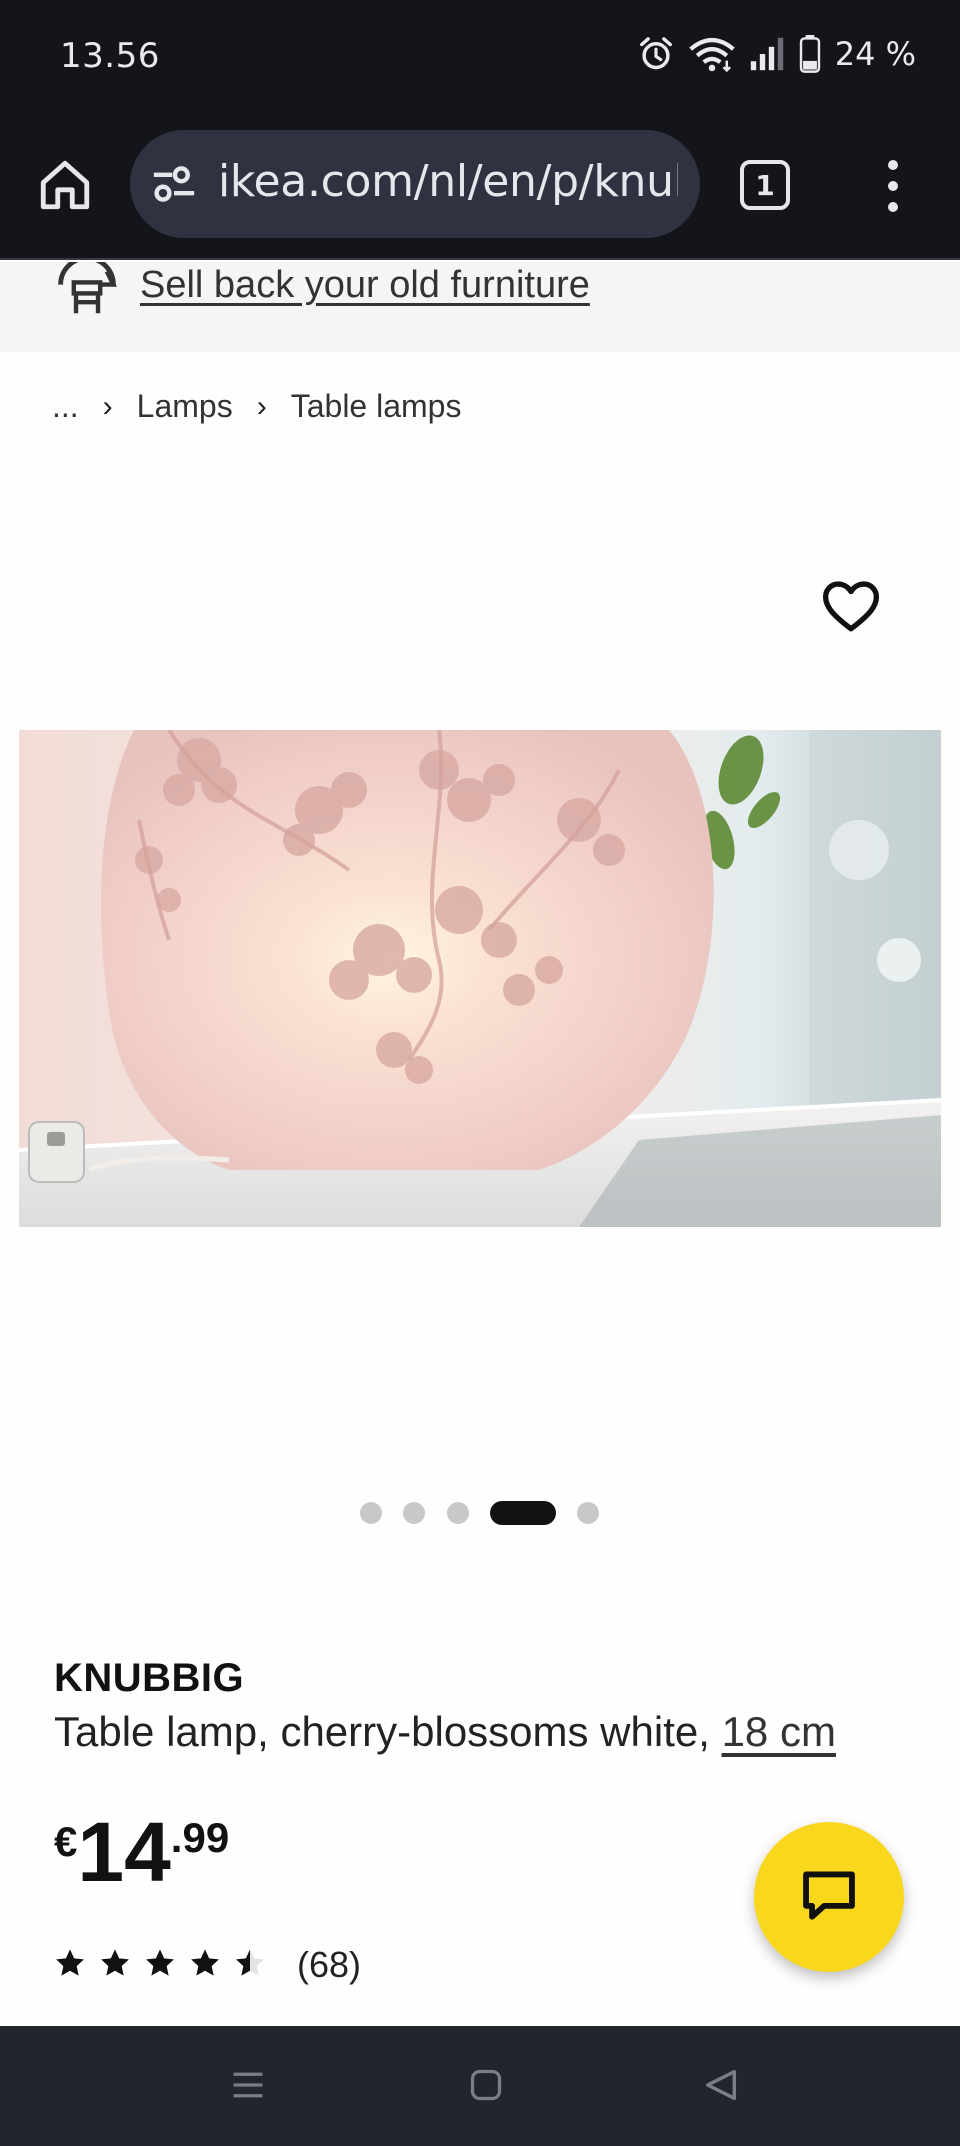 The image size is (960, 2146). Describe the element at coordinates (110, 56) in the screenshot. I see `status-time: 13.56` at that location.